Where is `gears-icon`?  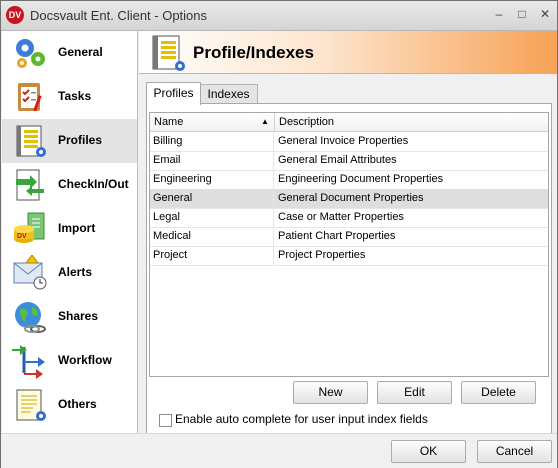 gears-icon is located at coordinates (30, 53).